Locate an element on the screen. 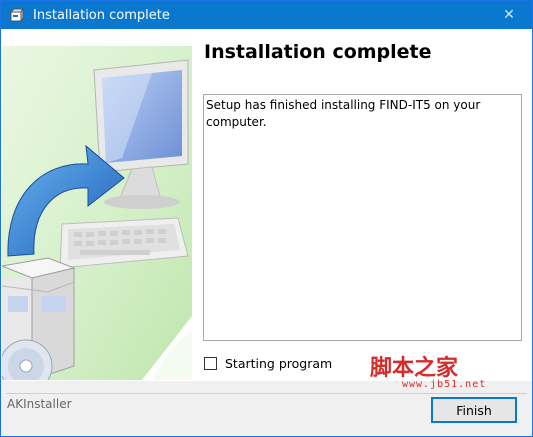 The width and height of the screenshot is (533, 437). installer-brand: AKInstaller is located at coordinates (39, 404).